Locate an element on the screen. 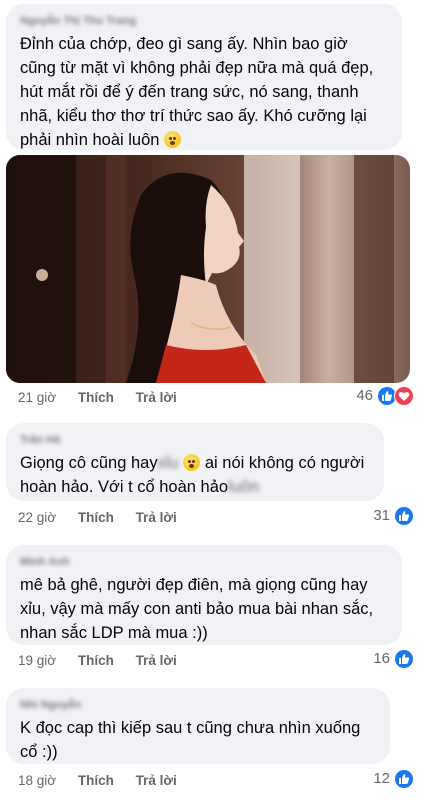 The image size is (426, 800). comment-author: Trần Hà is located at coordinates (195, 440).